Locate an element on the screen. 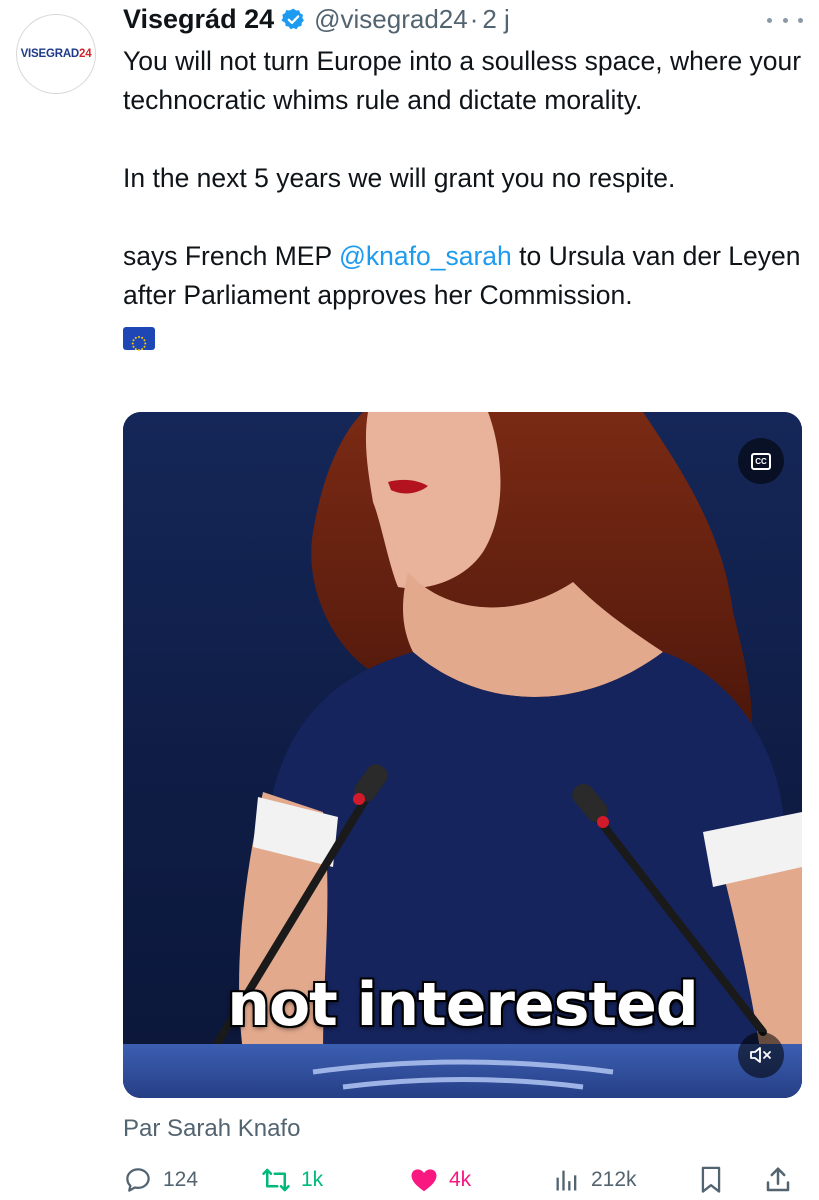 Image resolution: width=819 pixels, height=1200 pixels. video-attribution: Par Sarah Knafo is located at coordinates (211, 1129).